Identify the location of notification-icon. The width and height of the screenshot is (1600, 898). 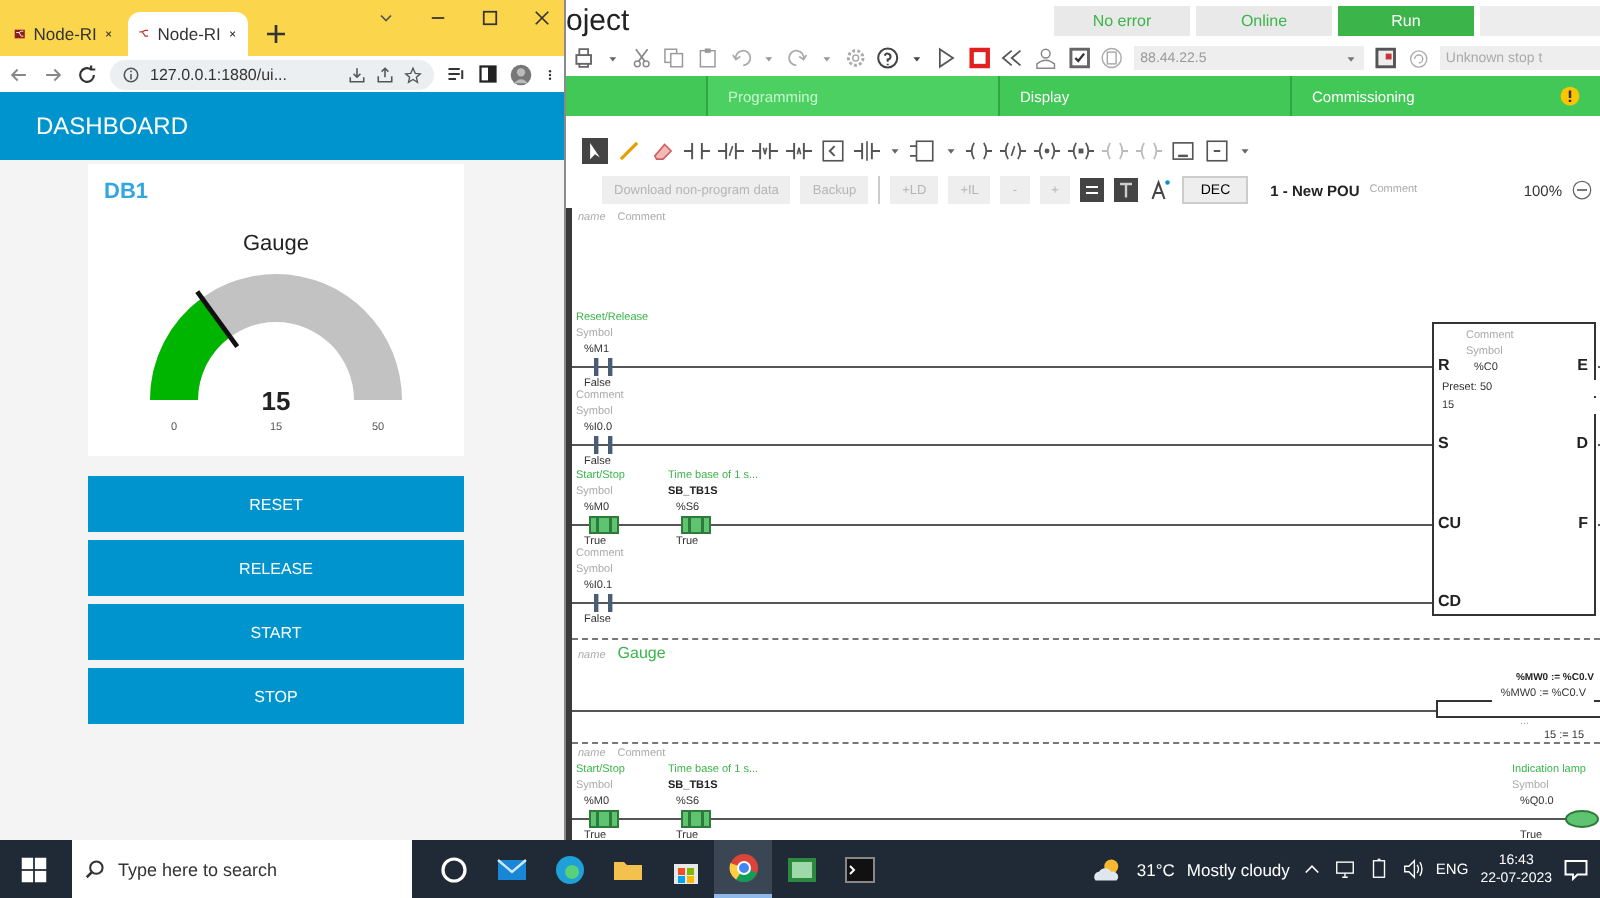
(1576, 869).